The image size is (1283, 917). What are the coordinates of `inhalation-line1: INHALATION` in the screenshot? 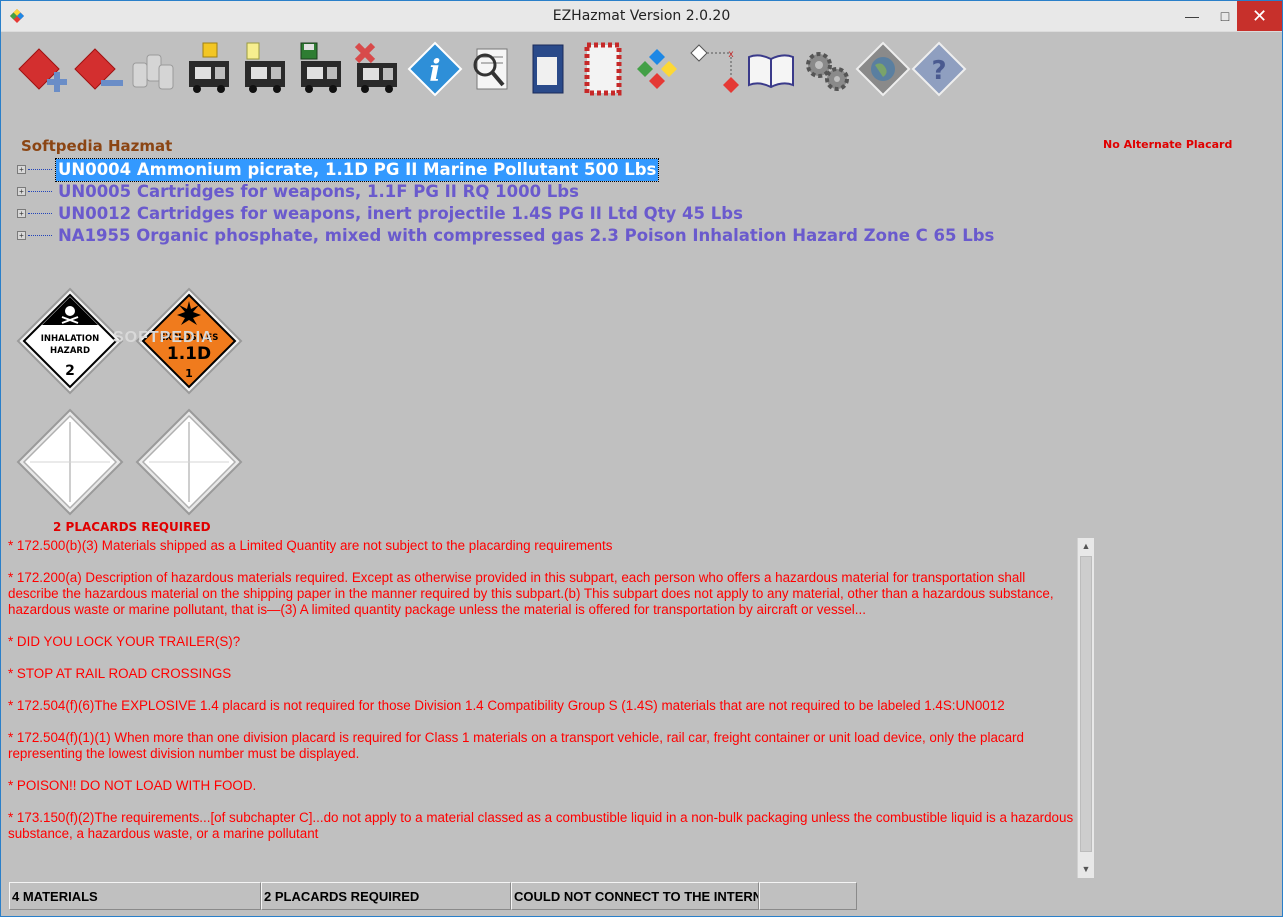 It's located at (70, 339).